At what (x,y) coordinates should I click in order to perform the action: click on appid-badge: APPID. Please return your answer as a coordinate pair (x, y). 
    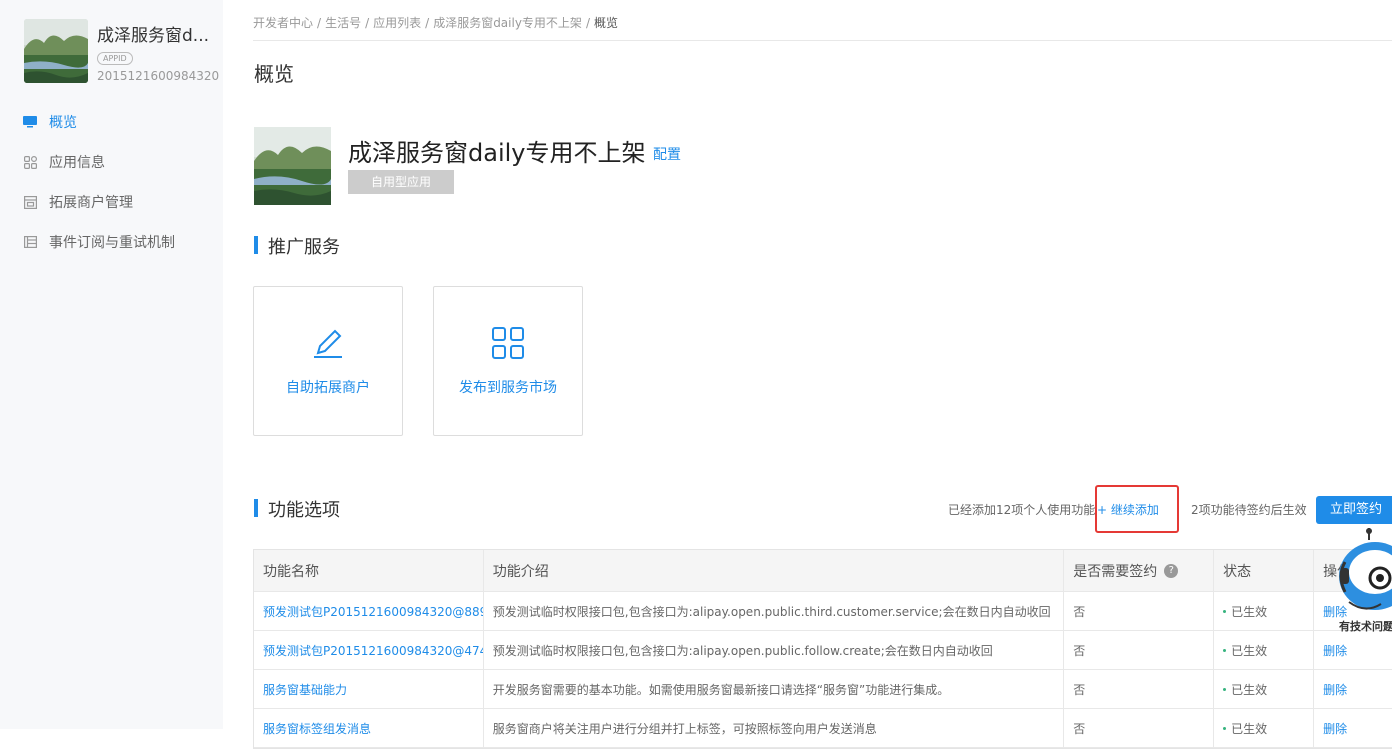
    Looking at the image, I should click on (115, 58).